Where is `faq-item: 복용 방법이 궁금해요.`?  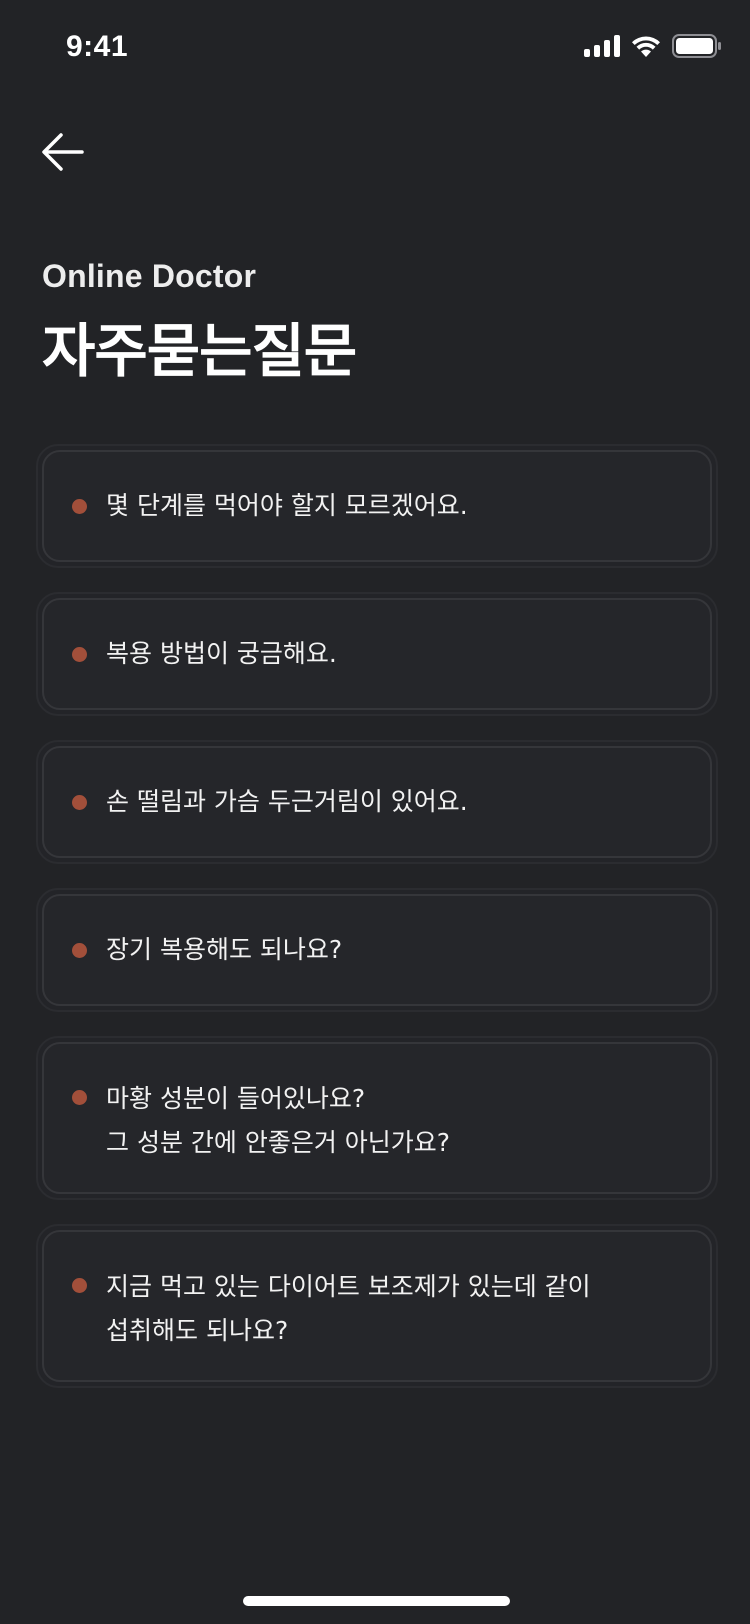
faq-item: 복용 방법이 궁금해요. is located at coordinates (377, 654).